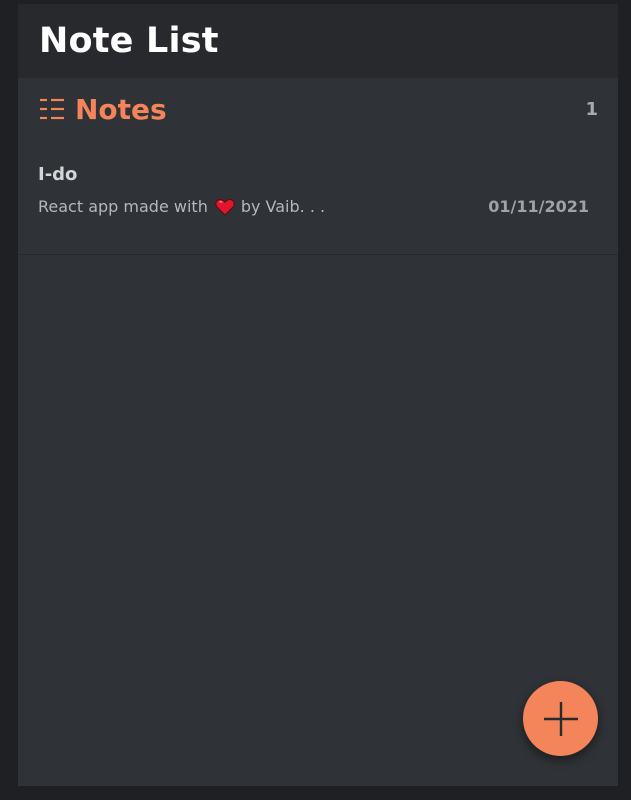 This screenshot has width=631, height=800. What do you see at coordinates (123, 206) in the screenshot?
I see `note-preview-text-start: React app made with` at bounding box center [123, 206].